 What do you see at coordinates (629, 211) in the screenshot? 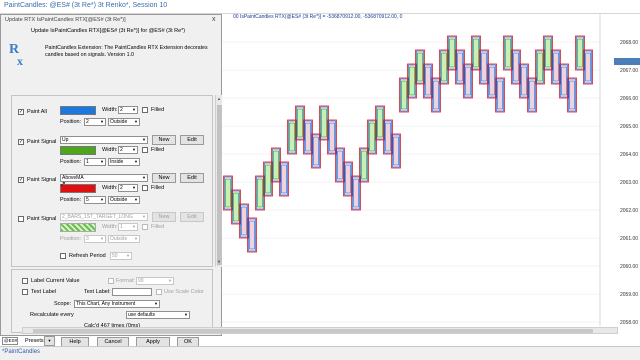
I see `price-tick-label: 2062.00` at bounding box center [629, 211].